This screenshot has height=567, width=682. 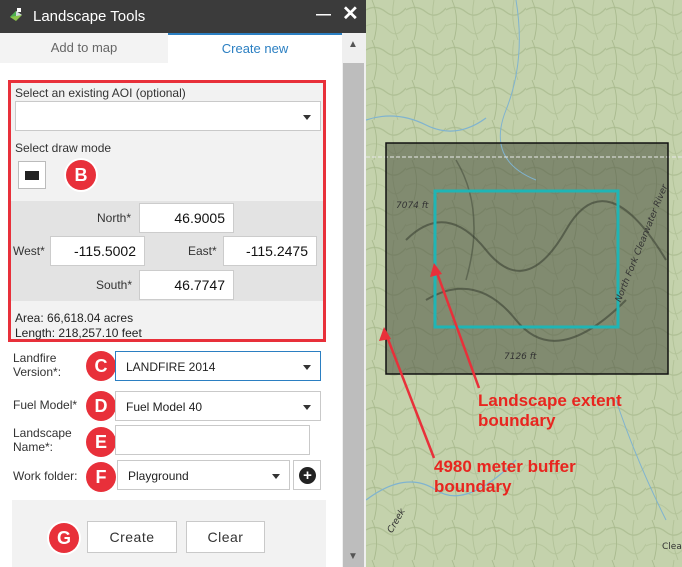 I want to click on add-folder-button: +, so click(x=307, y=475).